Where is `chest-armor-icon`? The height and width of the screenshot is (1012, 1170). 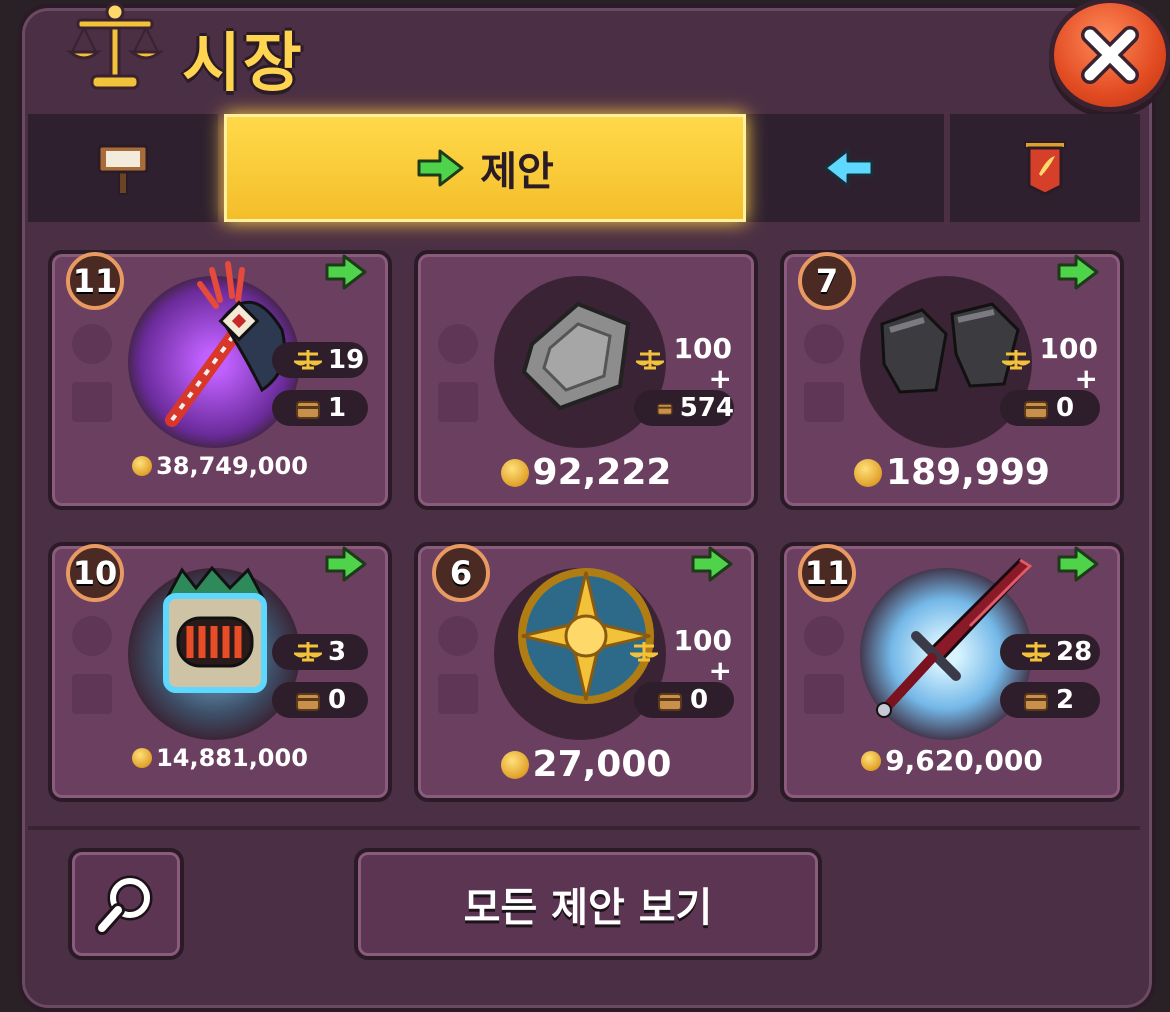 chest-armor-icon is located at coordinates (215, 629).